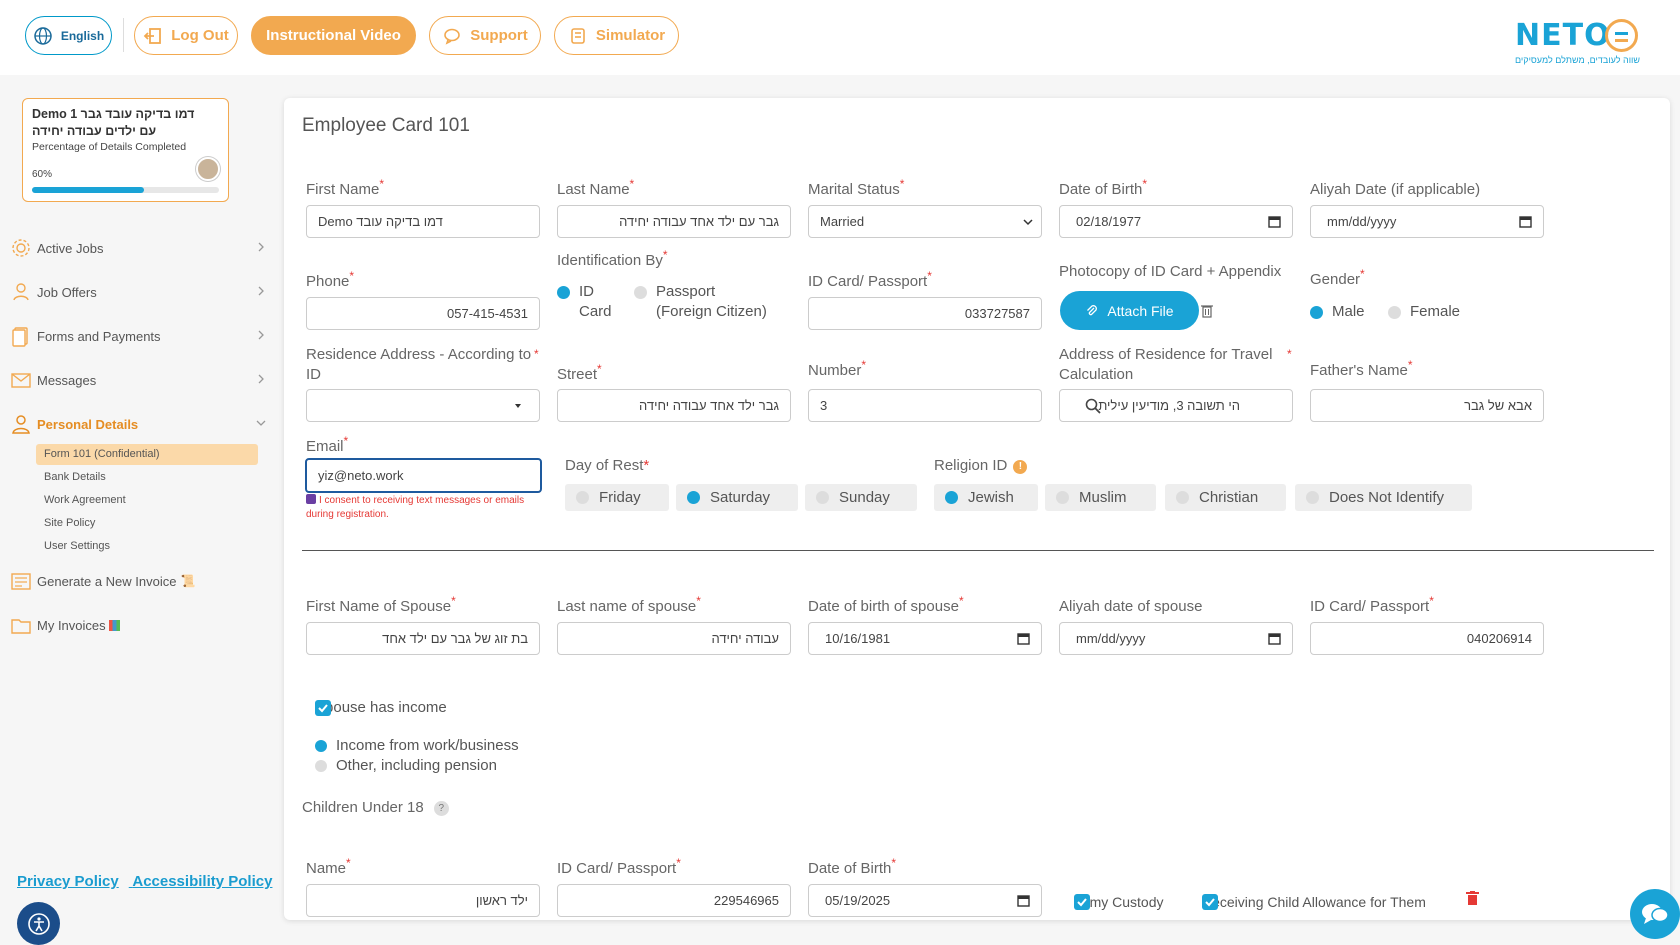 This screenshot has height=945, width=1680. I want to click on street-input: גבר ילד אחד עבודה יחידה, so click(674, 405).